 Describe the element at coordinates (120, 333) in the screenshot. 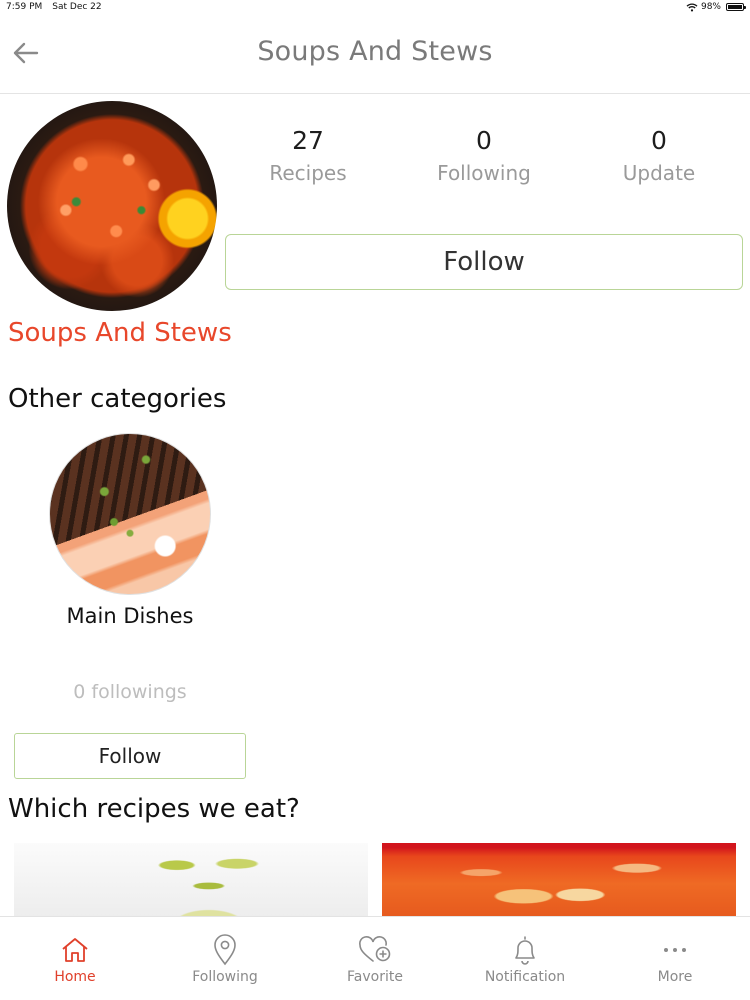

I see `category-name: Soups And Stews` at that location.